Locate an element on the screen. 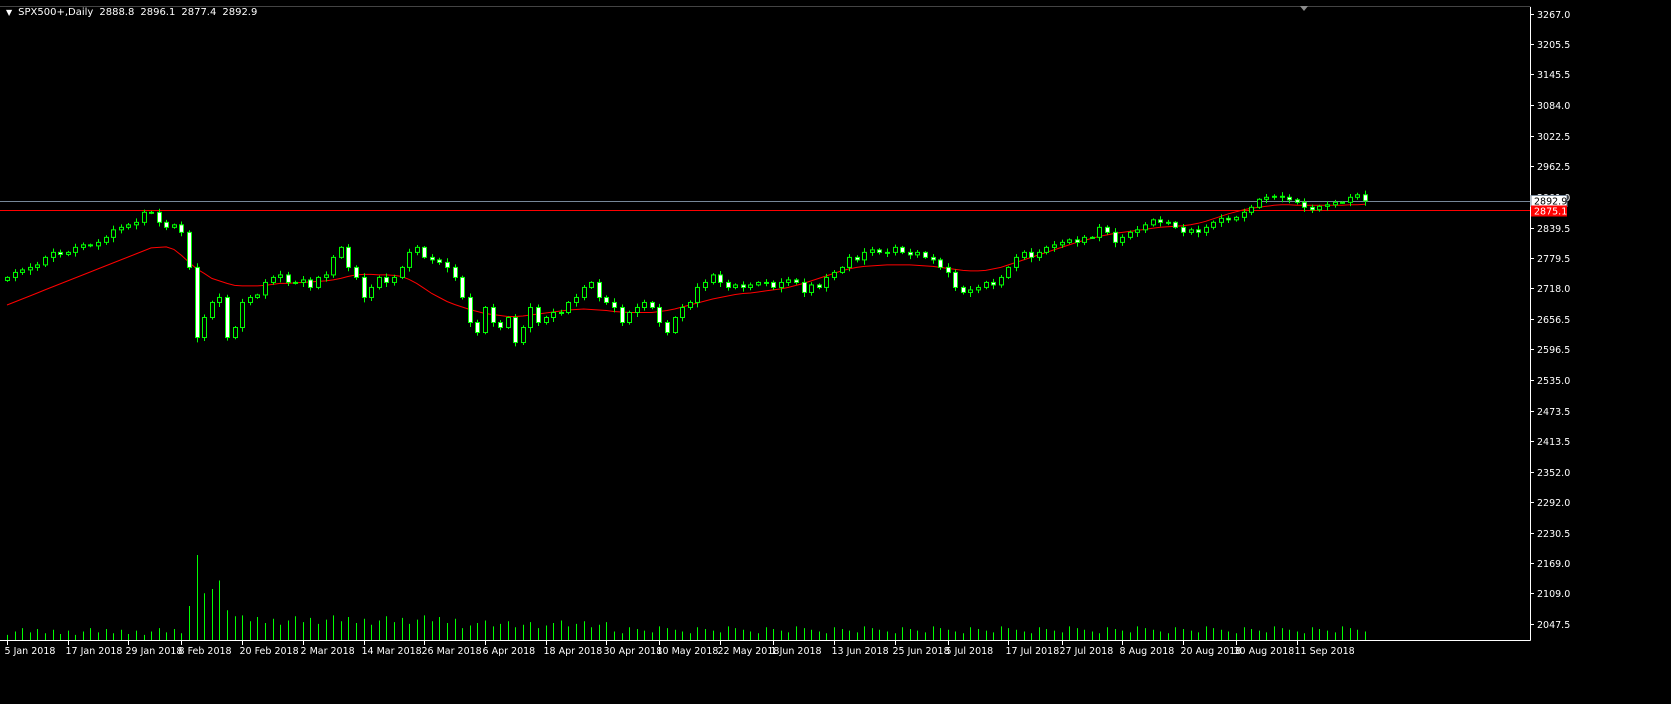 The height and width of the screenshot is (704, 1671). time-tick-label: 13 Jun 2018 is located at coordinates (860, 651).